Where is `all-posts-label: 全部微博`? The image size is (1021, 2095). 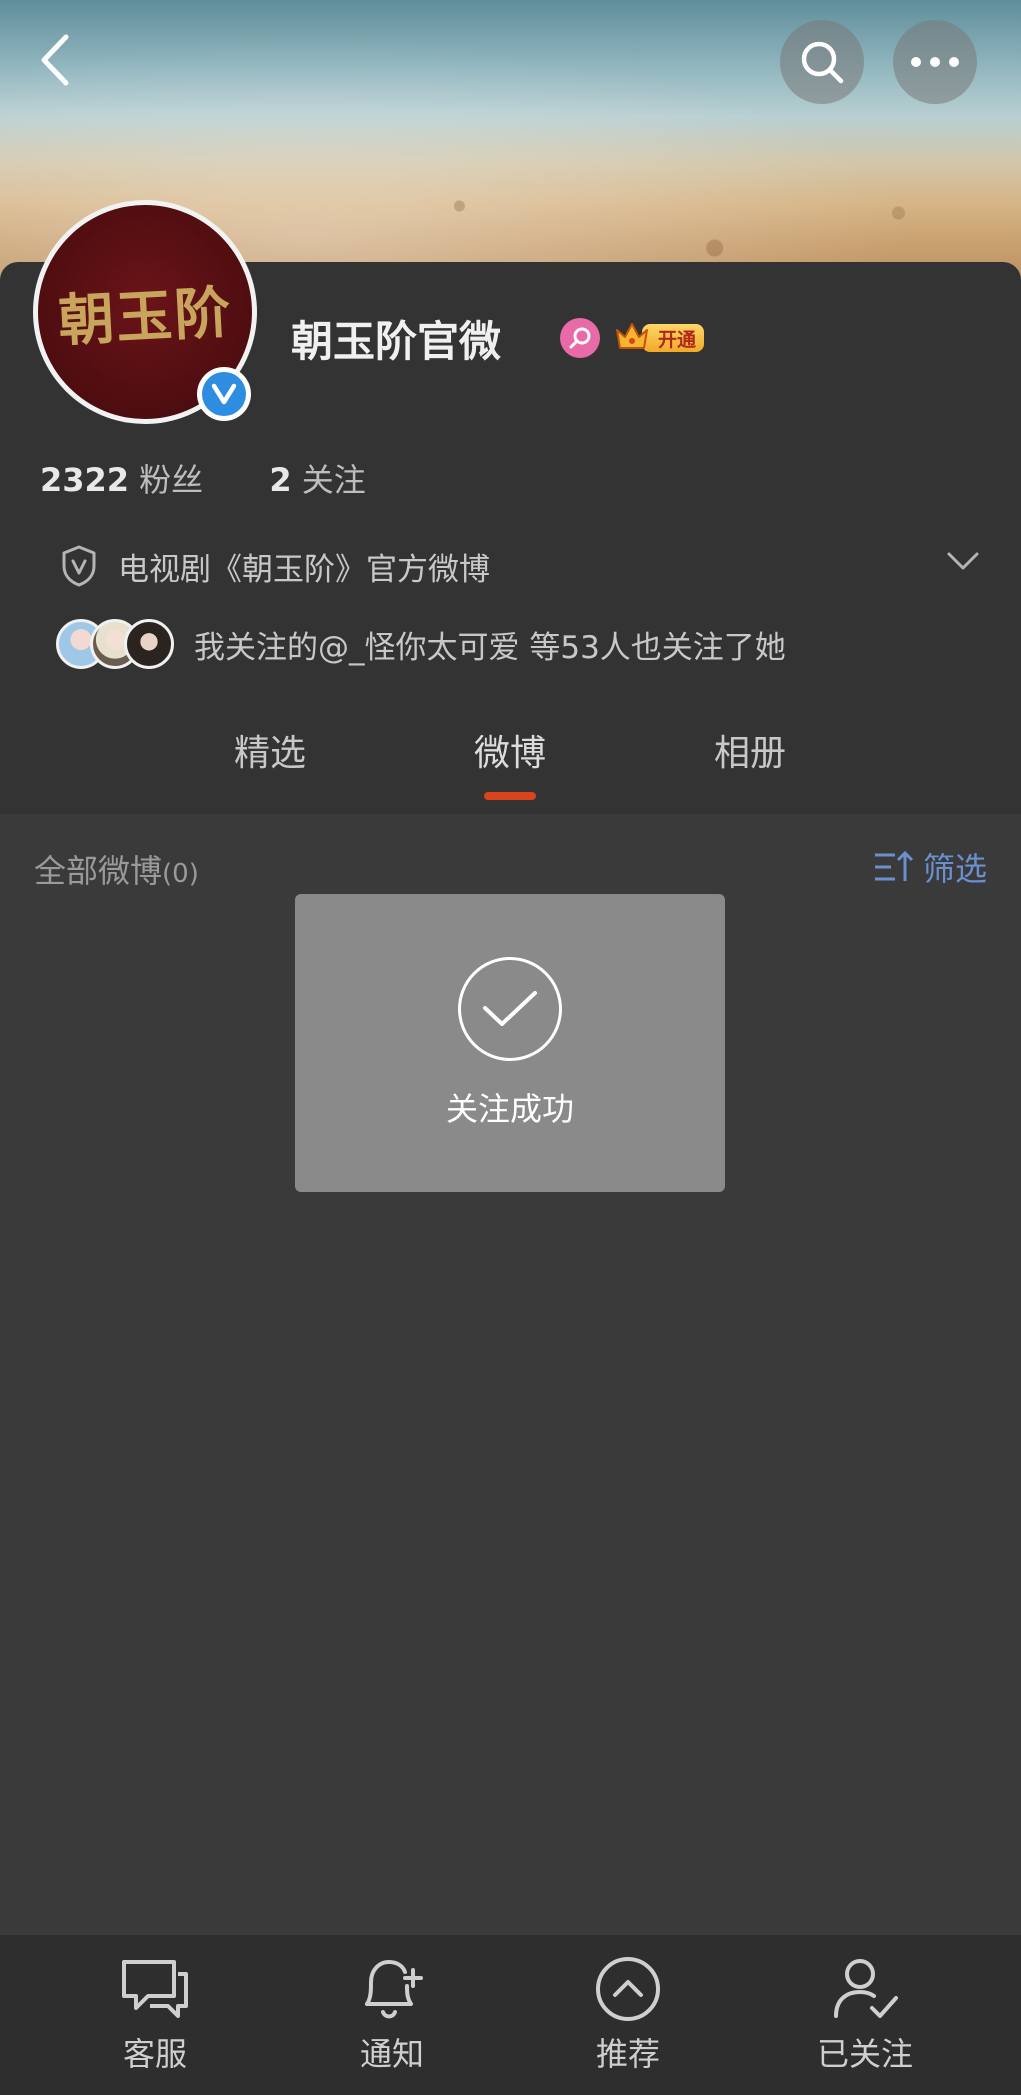
all-posts-label: 全部微博 is located at coordinates (98, 871).